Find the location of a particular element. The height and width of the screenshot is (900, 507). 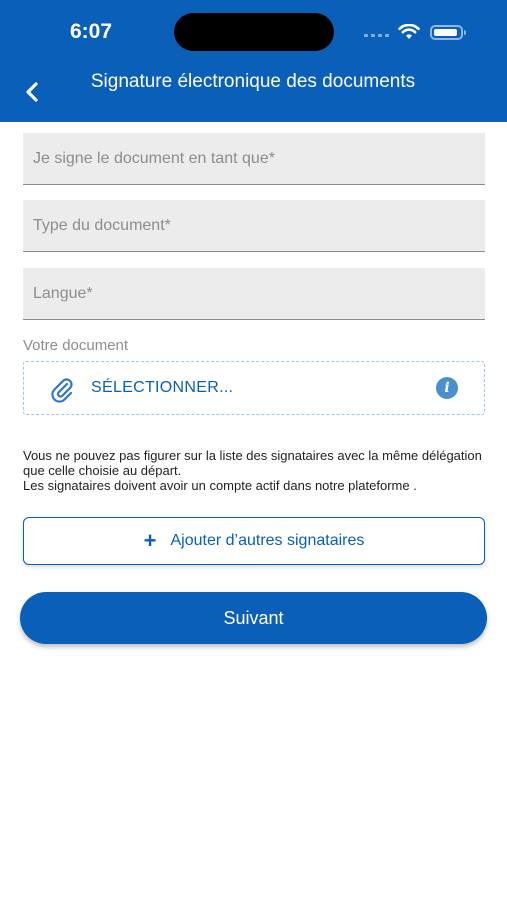

document-type-input is located at coordinates (254, 225).